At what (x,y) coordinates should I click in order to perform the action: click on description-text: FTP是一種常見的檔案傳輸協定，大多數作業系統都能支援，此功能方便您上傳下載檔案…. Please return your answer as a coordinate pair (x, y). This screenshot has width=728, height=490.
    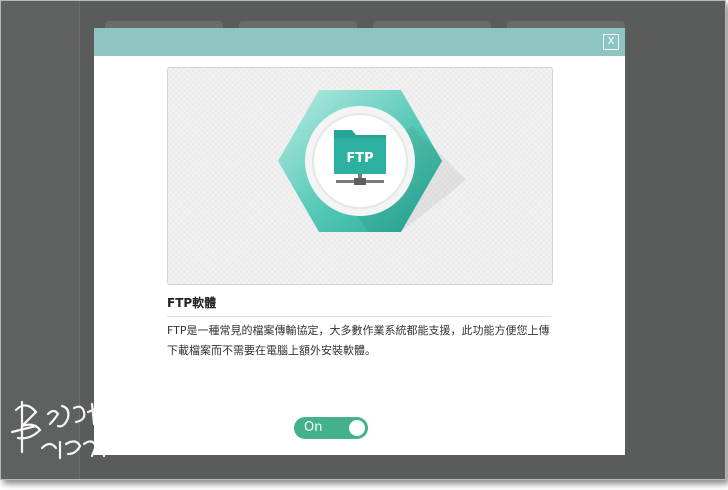
    Looking at the image, I should click on (358, 340).